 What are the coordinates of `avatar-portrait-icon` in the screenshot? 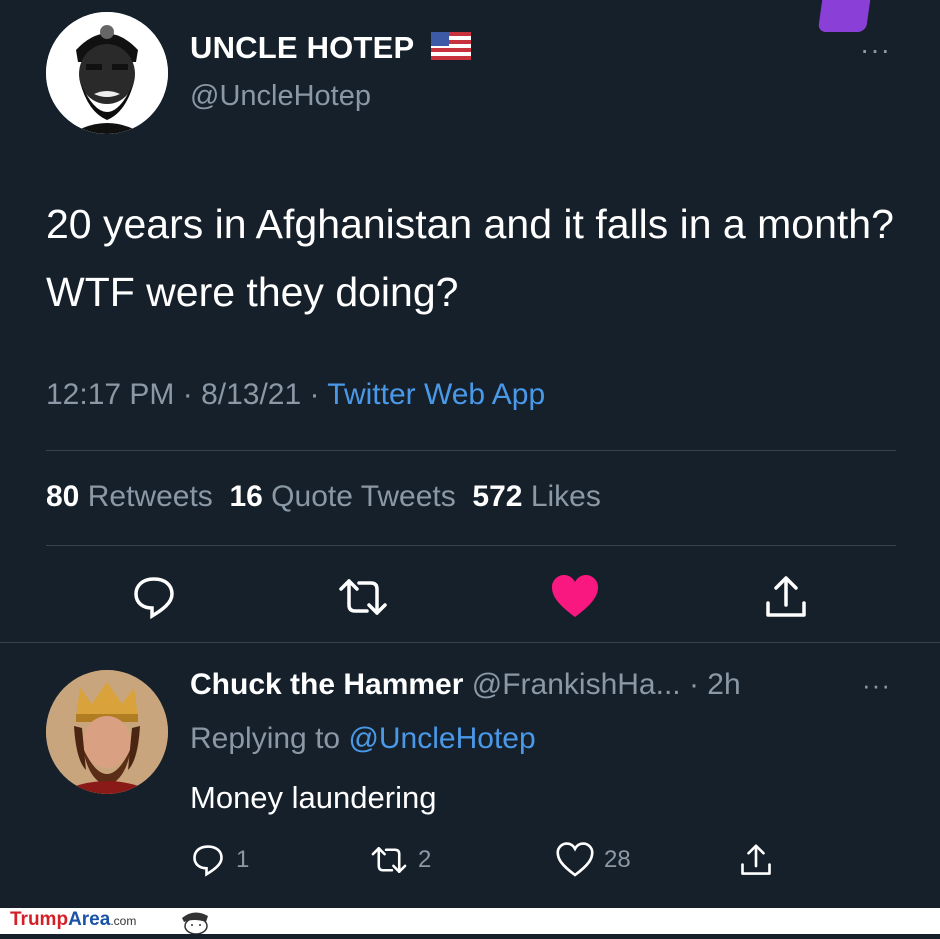 It's located at (107, 73).